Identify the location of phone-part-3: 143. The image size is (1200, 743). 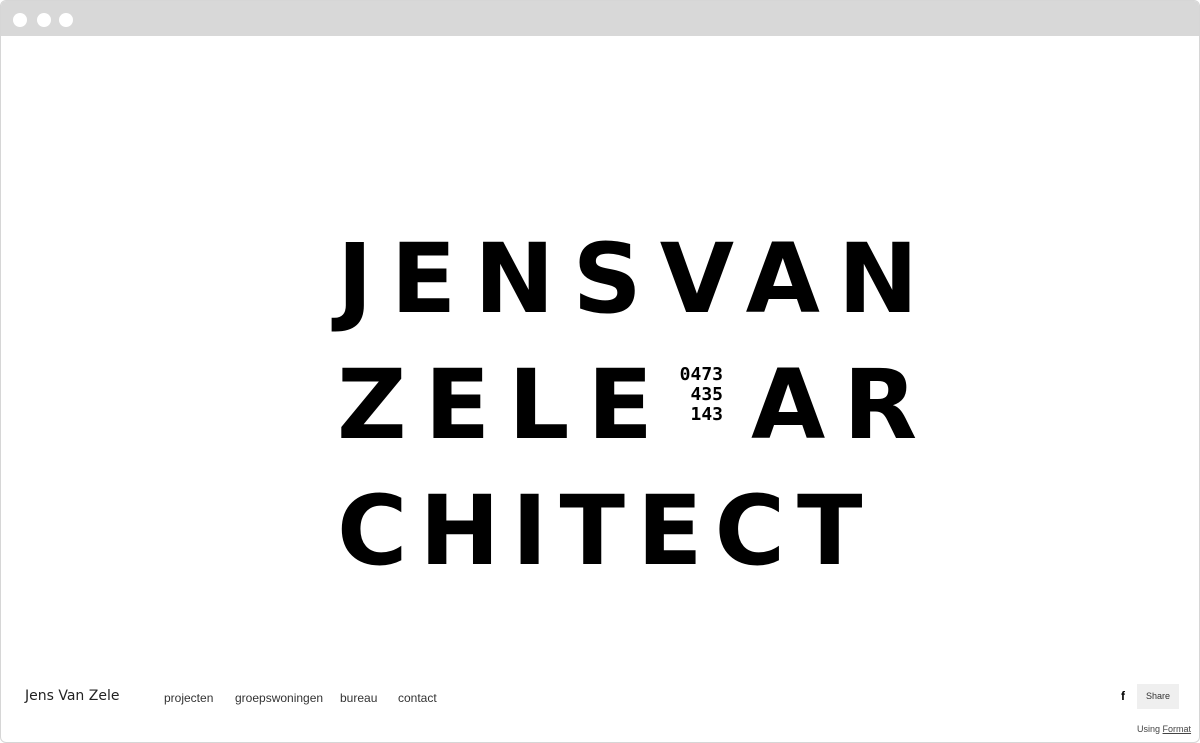
(706, 414).